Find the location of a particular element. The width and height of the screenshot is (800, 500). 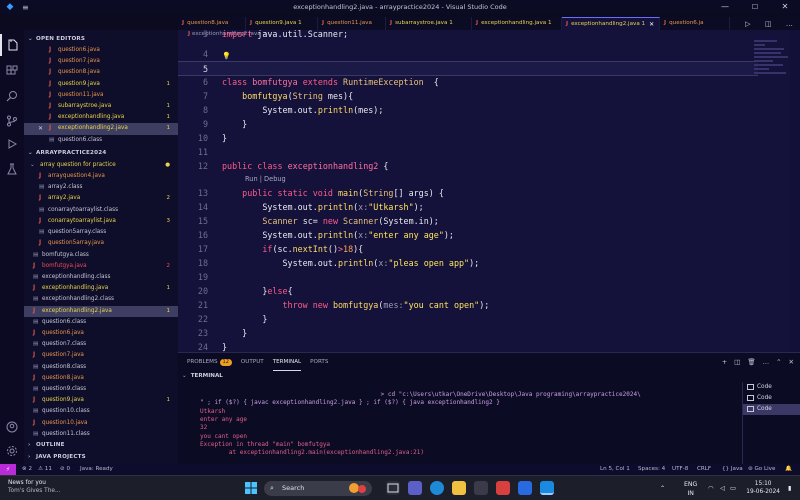

notifications-bell-icon: 🔔 is located at coordinates (788, 469).